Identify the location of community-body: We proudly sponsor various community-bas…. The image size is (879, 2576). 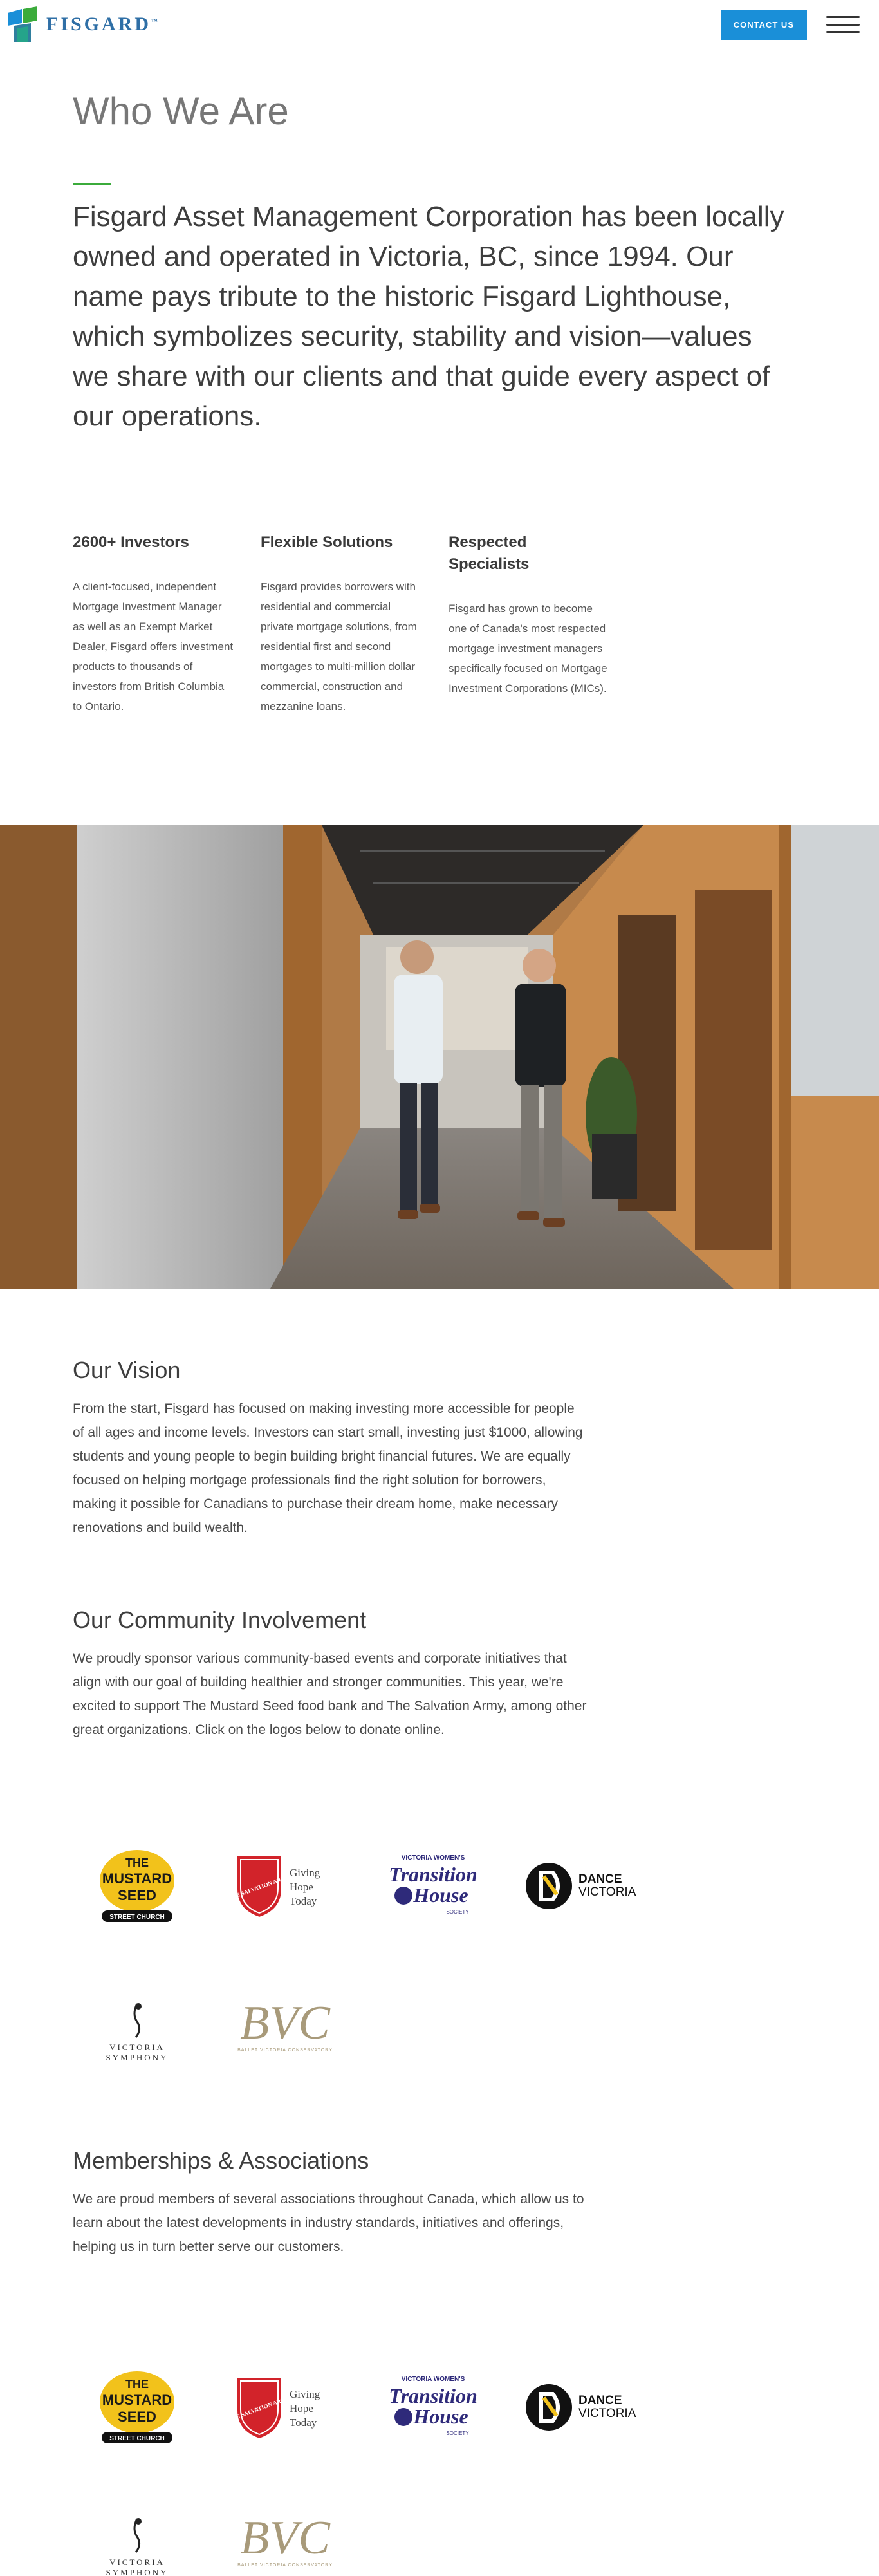
(330, 1694).